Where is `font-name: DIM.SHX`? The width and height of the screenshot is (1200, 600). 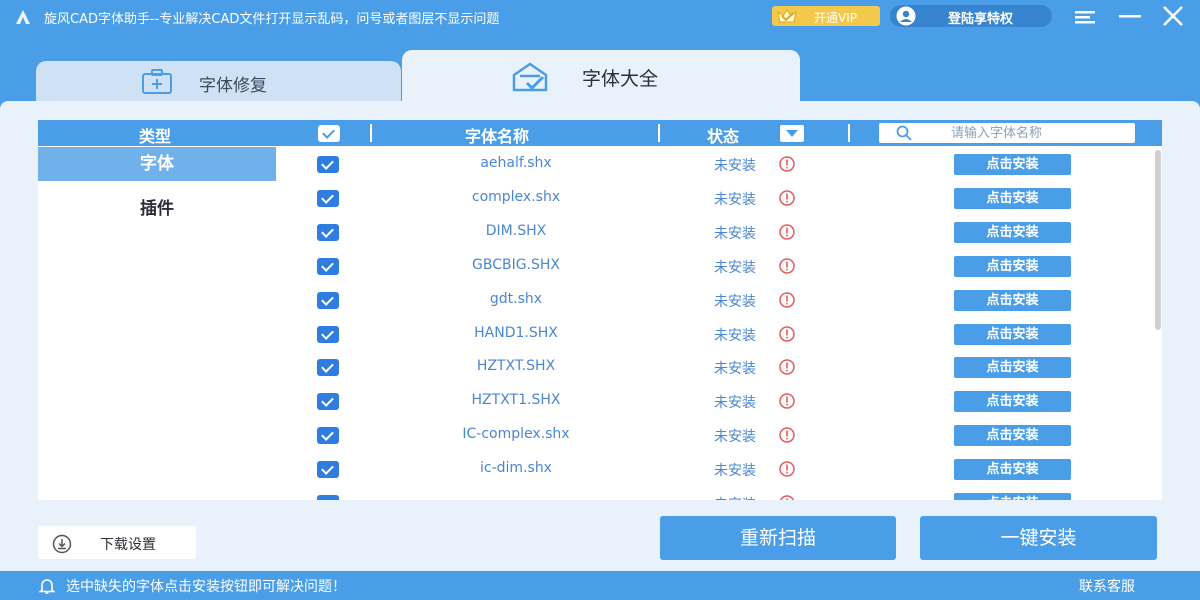
font-name: DIM.SHX is located at coordinates (516, 230).